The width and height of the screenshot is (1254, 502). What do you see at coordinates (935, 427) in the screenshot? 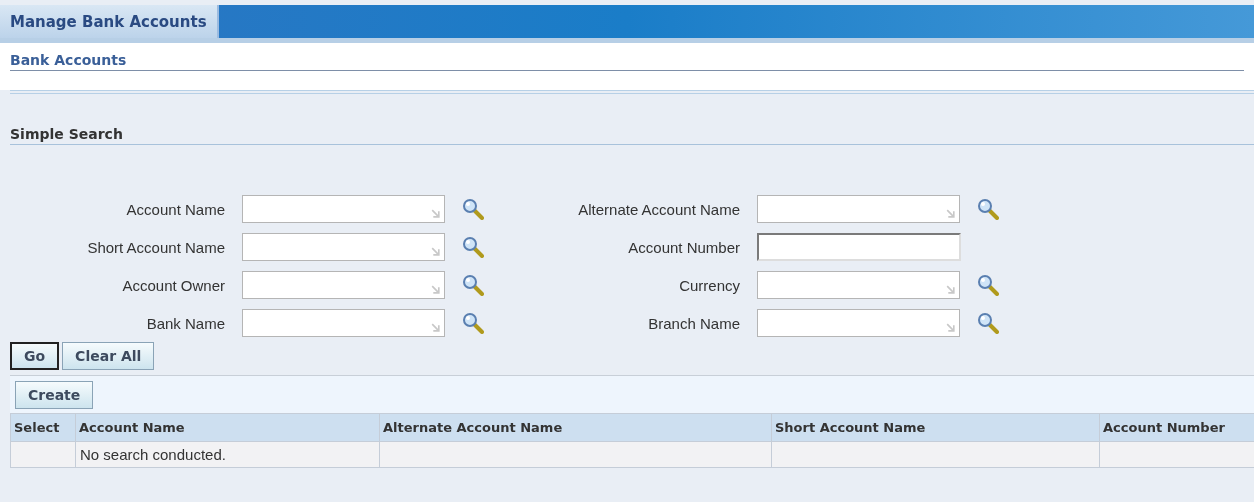
I see `column-header: Short Account Name` at bounding box center [935, 427].